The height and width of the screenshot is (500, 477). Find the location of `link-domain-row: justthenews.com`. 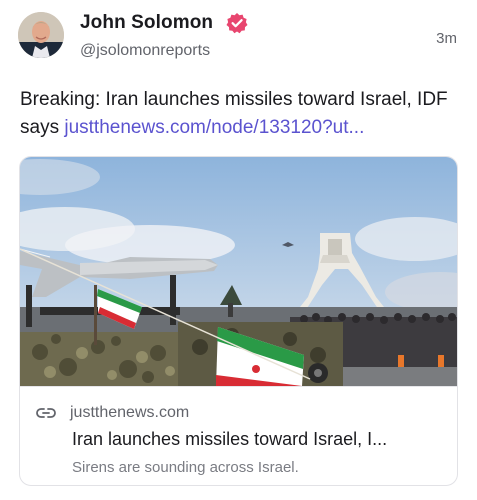

link-domain-row: justthenews.com is located at coordinates (112, 413).